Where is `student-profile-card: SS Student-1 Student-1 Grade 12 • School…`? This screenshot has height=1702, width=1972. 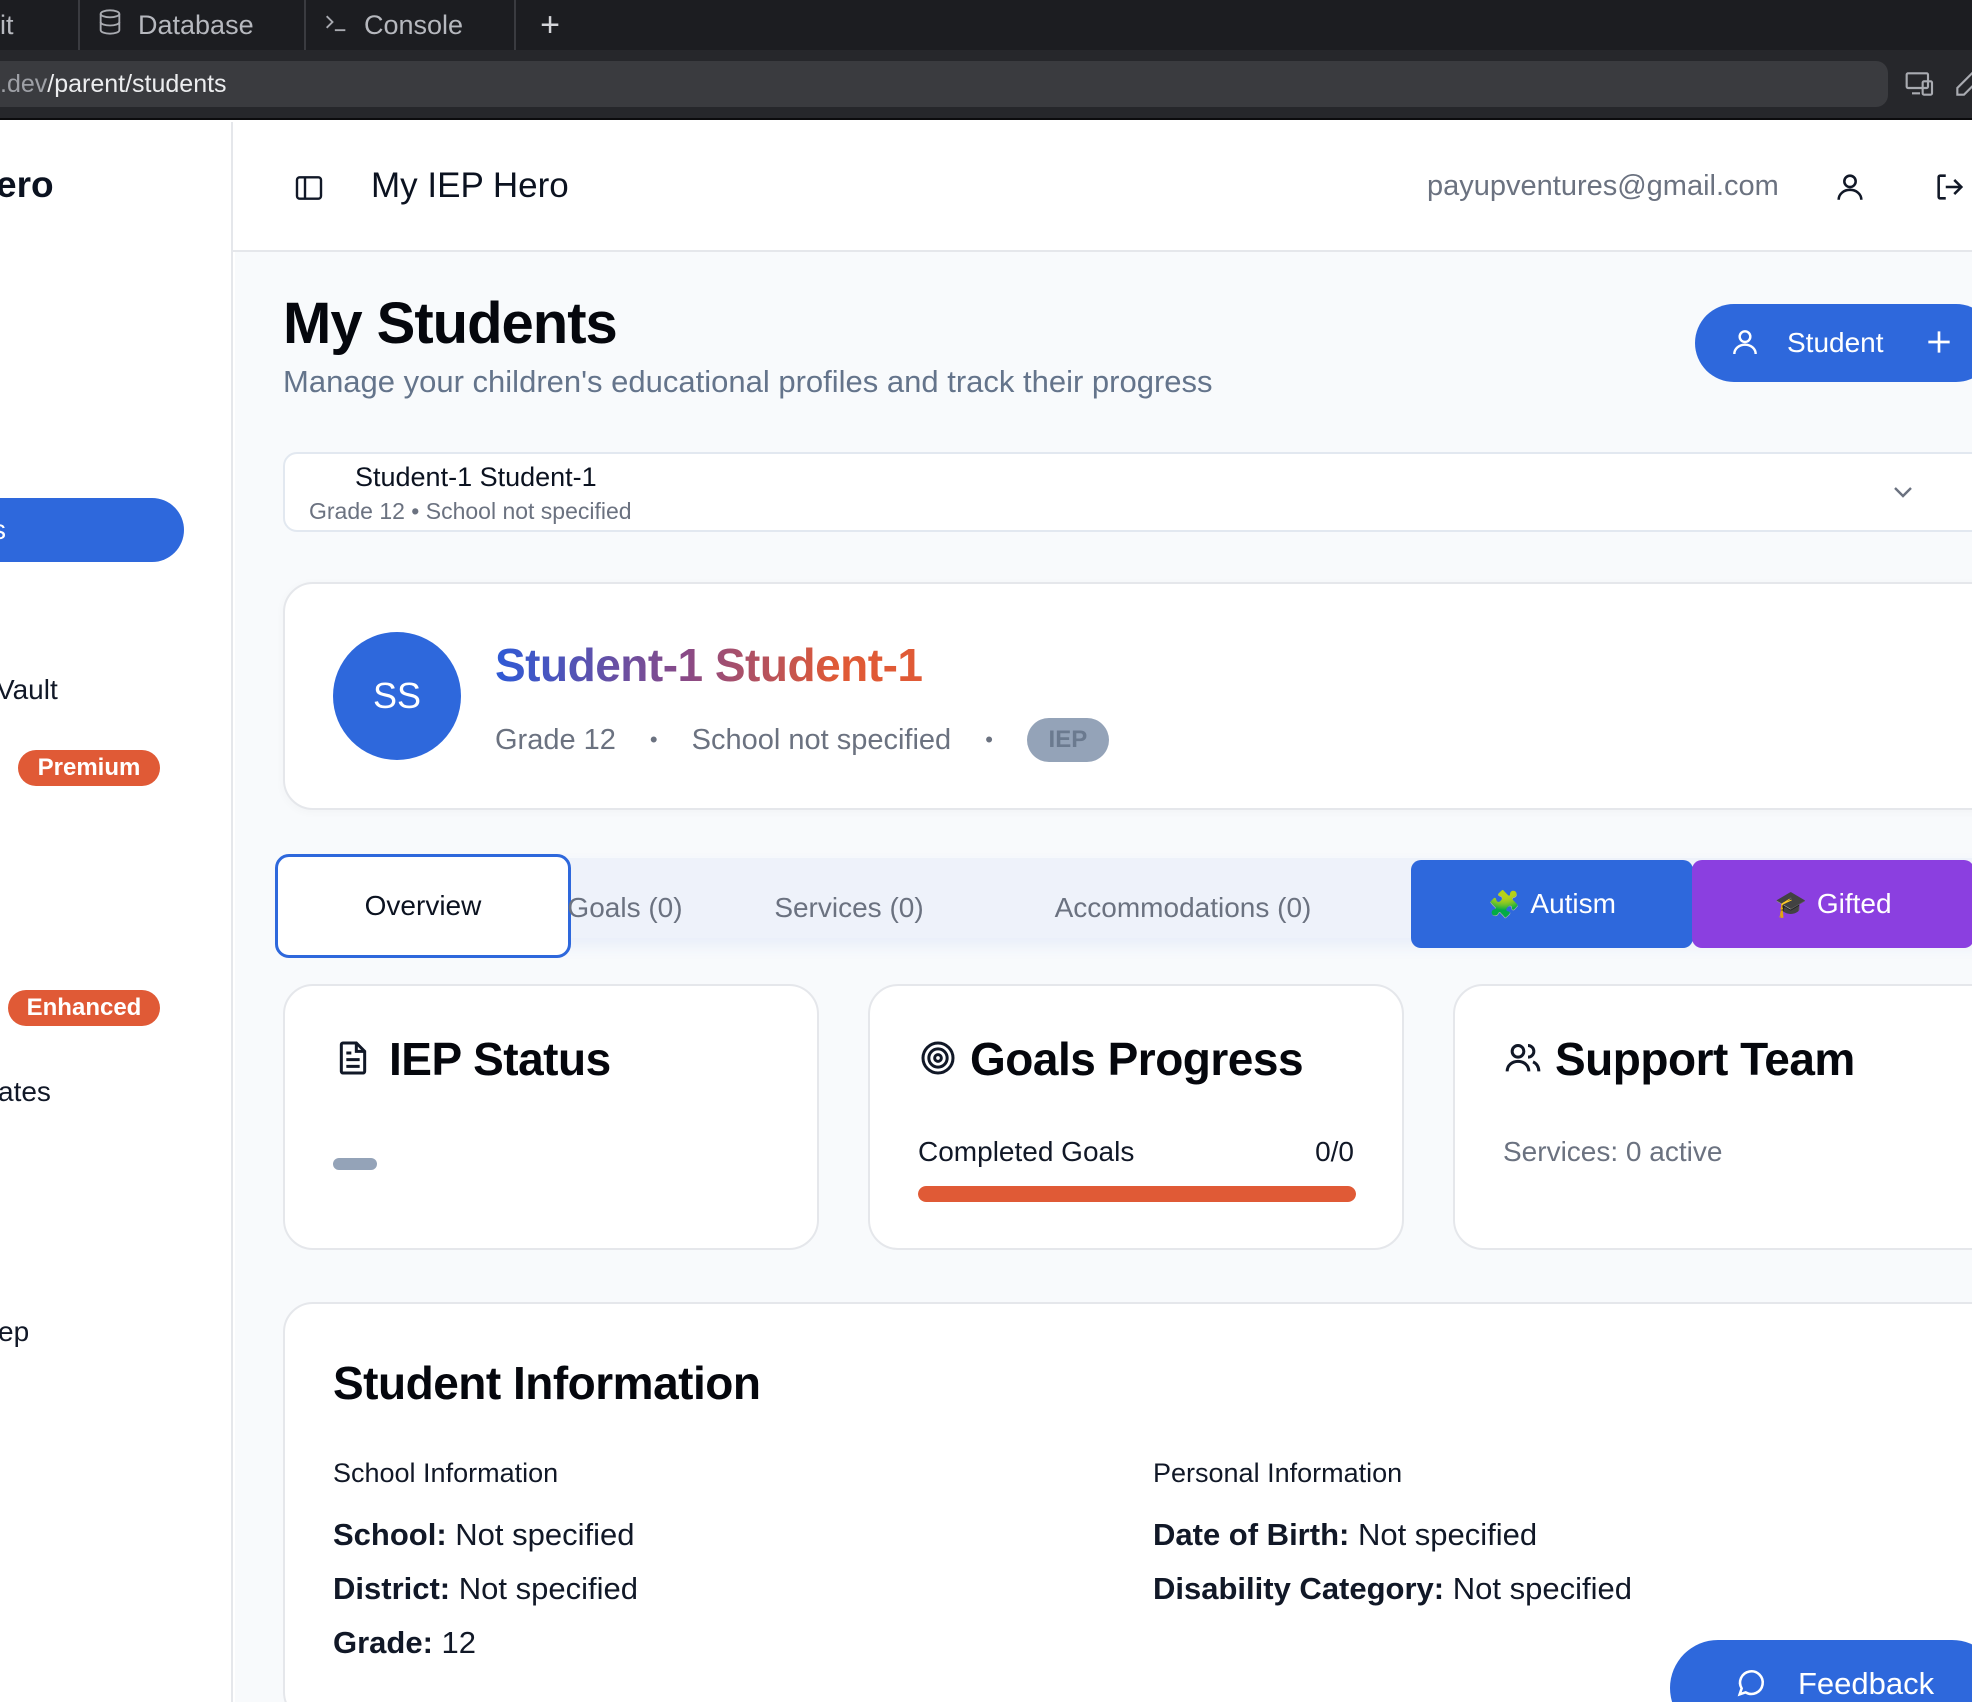
student-profile-card: SS Student-1 Student-1 Grade 12 • School… is located at coordinates (1127, 696).